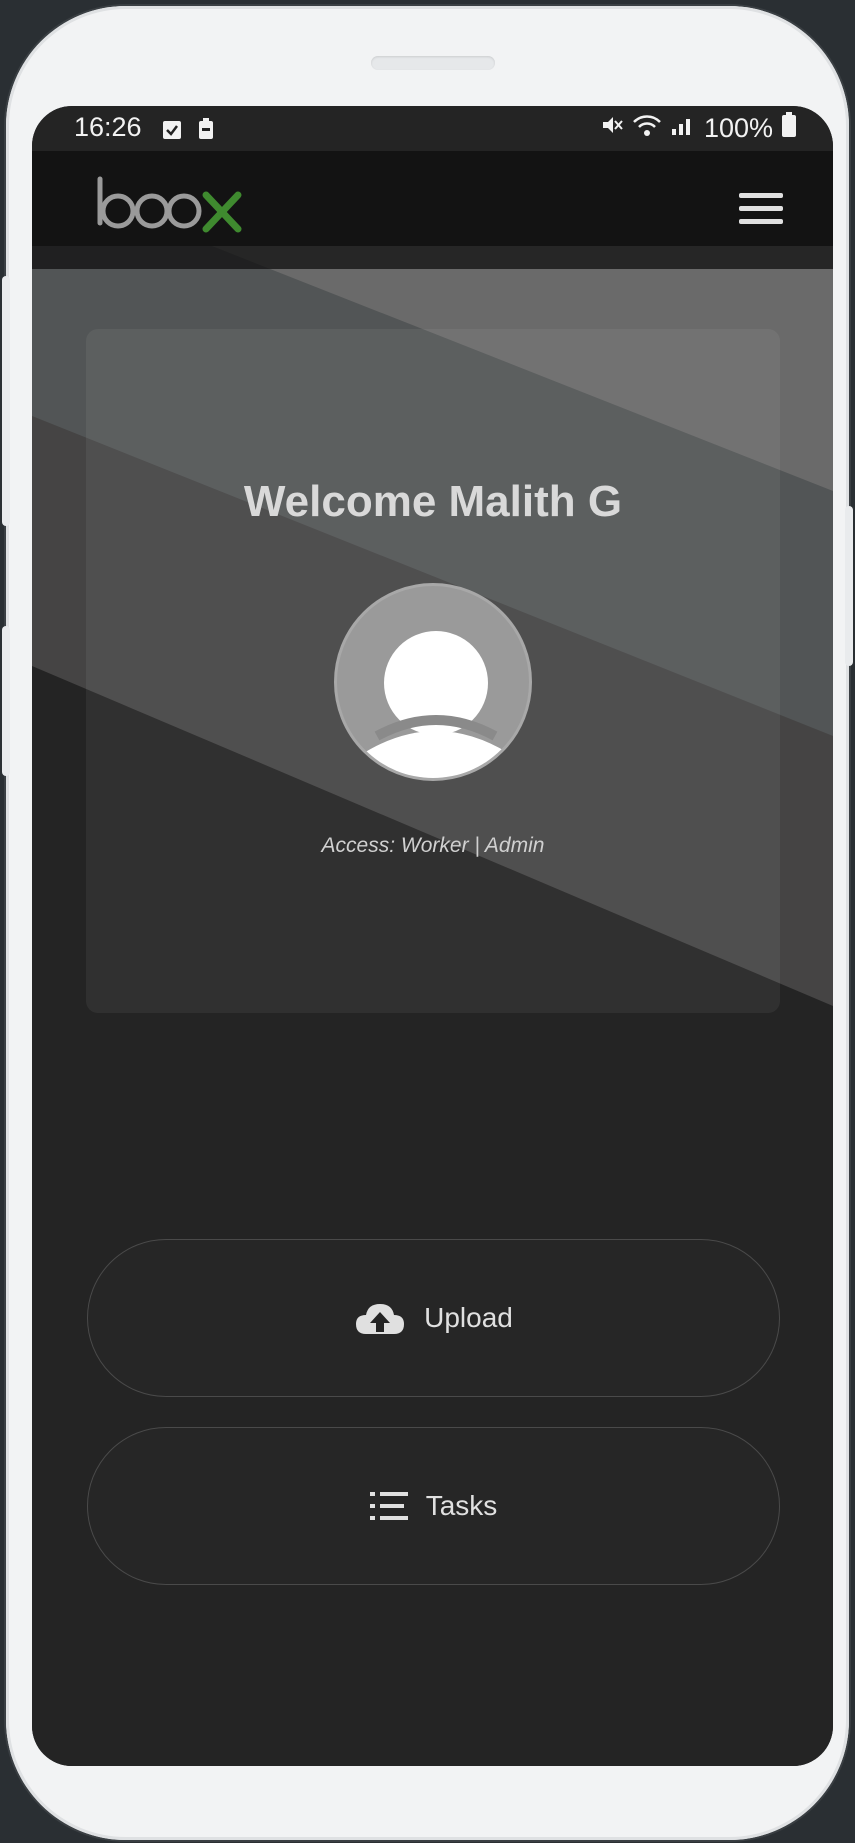 The height and width of the screenshot is (1843, 855). Describe the element at coordinates (169, 208) in the screenshot. I see `boox-logo` at that location.